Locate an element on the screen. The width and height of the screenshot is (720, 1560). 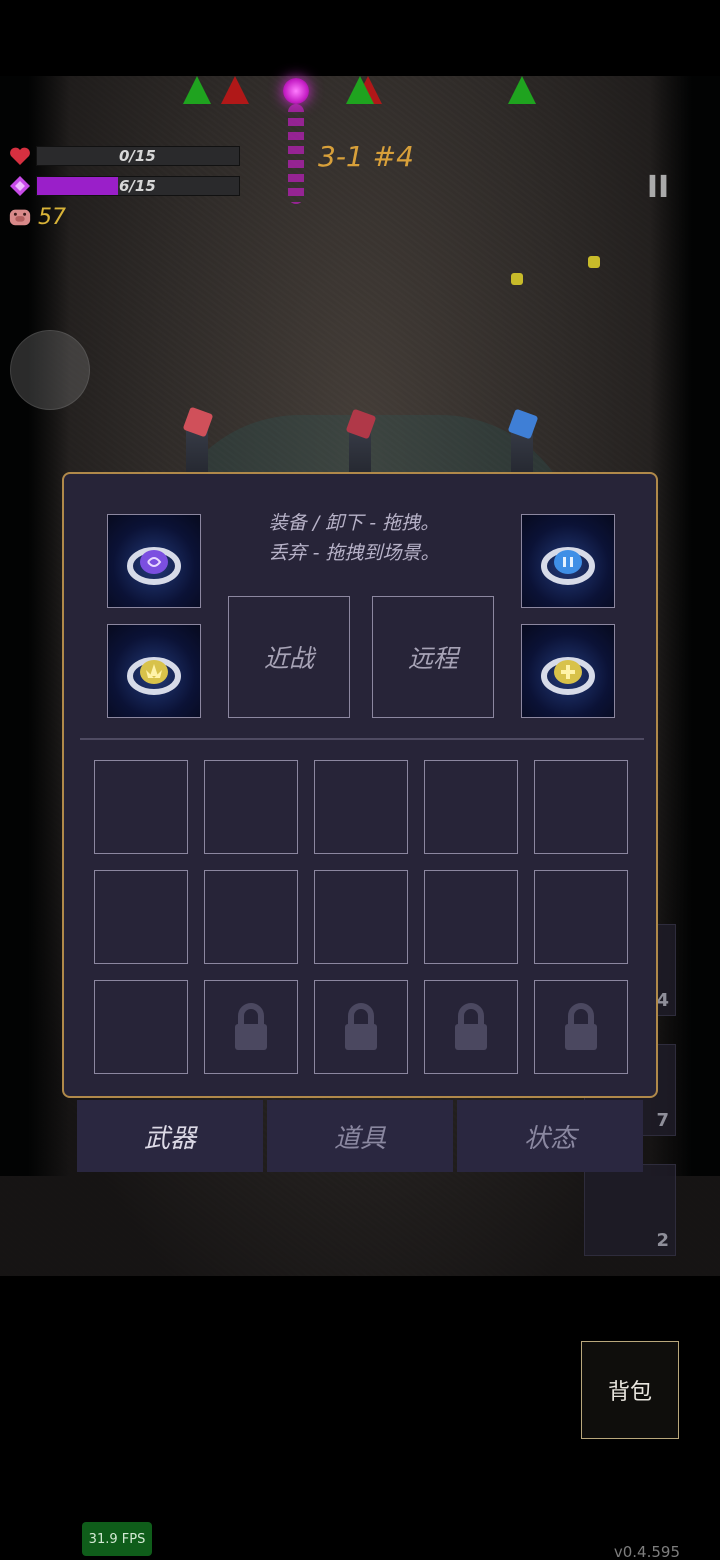
coins-row: 57 is located at coordinates (37, 217).